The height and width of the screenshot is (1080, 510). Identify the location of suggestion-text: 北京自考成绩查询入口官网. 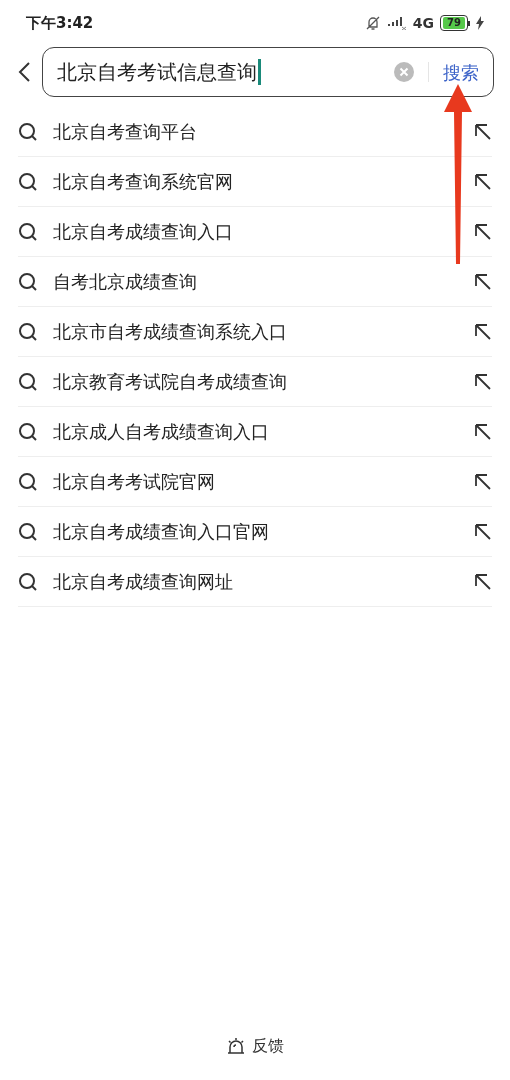
(161, 532).